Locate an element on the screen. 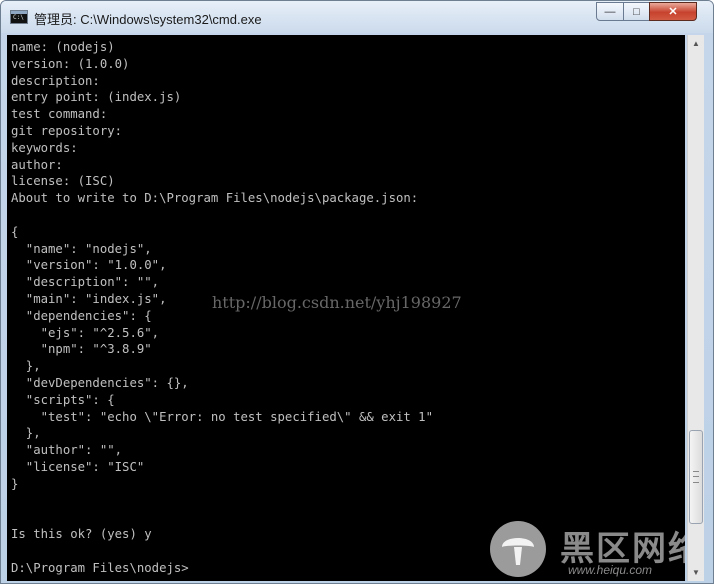  console-line: keywords: is located at coordinates (44, 147).